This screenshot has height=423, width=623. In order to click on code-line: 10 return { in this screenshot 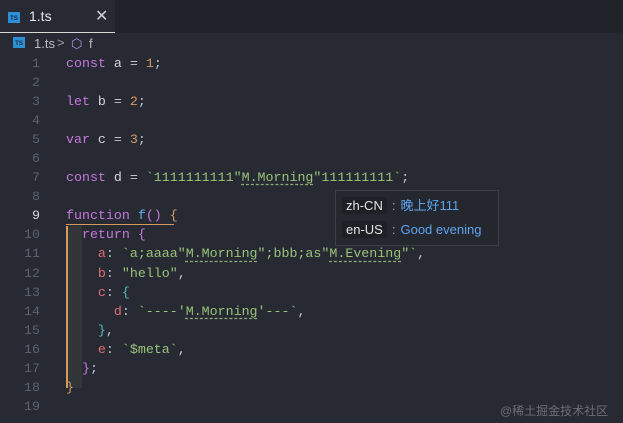, I will do `click(311, 234)`.